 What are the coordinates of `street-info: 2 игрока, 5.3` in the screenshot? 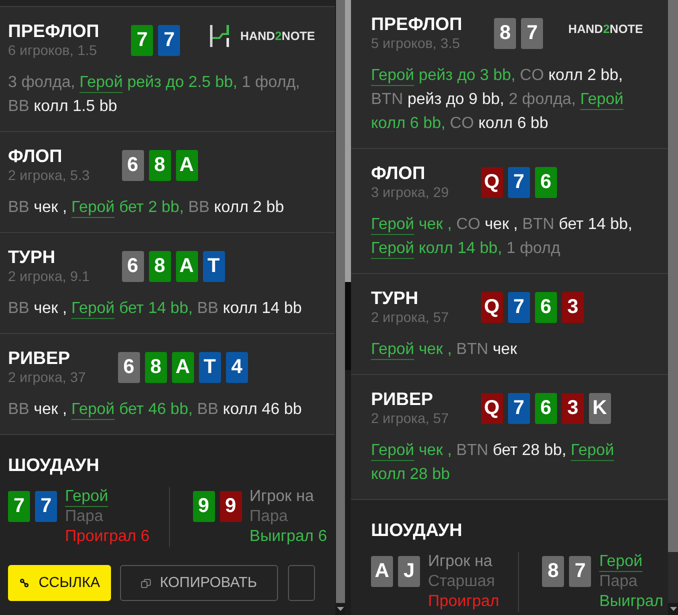 It's located at (49, 175).